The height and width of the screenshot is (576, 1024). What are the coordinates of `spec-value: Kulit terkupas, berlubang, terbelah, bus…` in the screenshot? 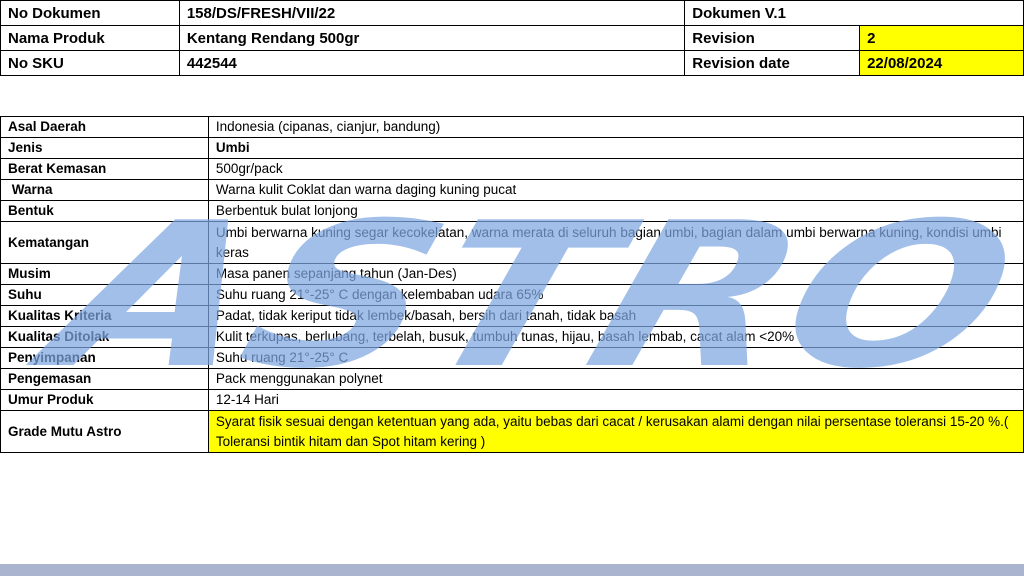 It's located at (615, 337).